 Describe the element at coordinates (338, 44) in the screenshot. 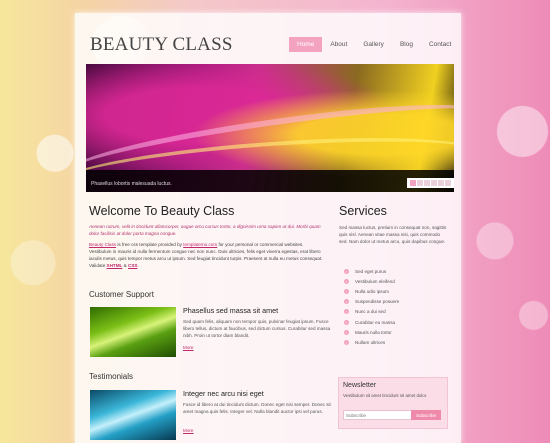

I see `nav-about: About` at that location.